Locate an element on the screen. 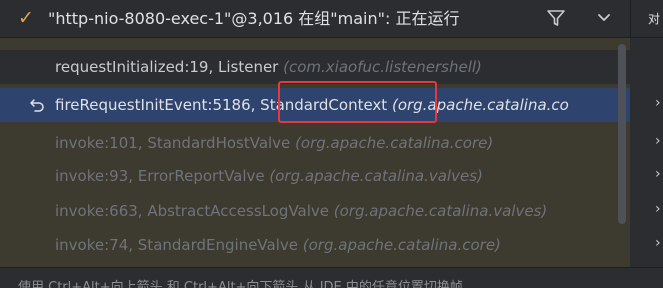 The image size is (663, 288). filter-icon is located at coordinates (556, 18).